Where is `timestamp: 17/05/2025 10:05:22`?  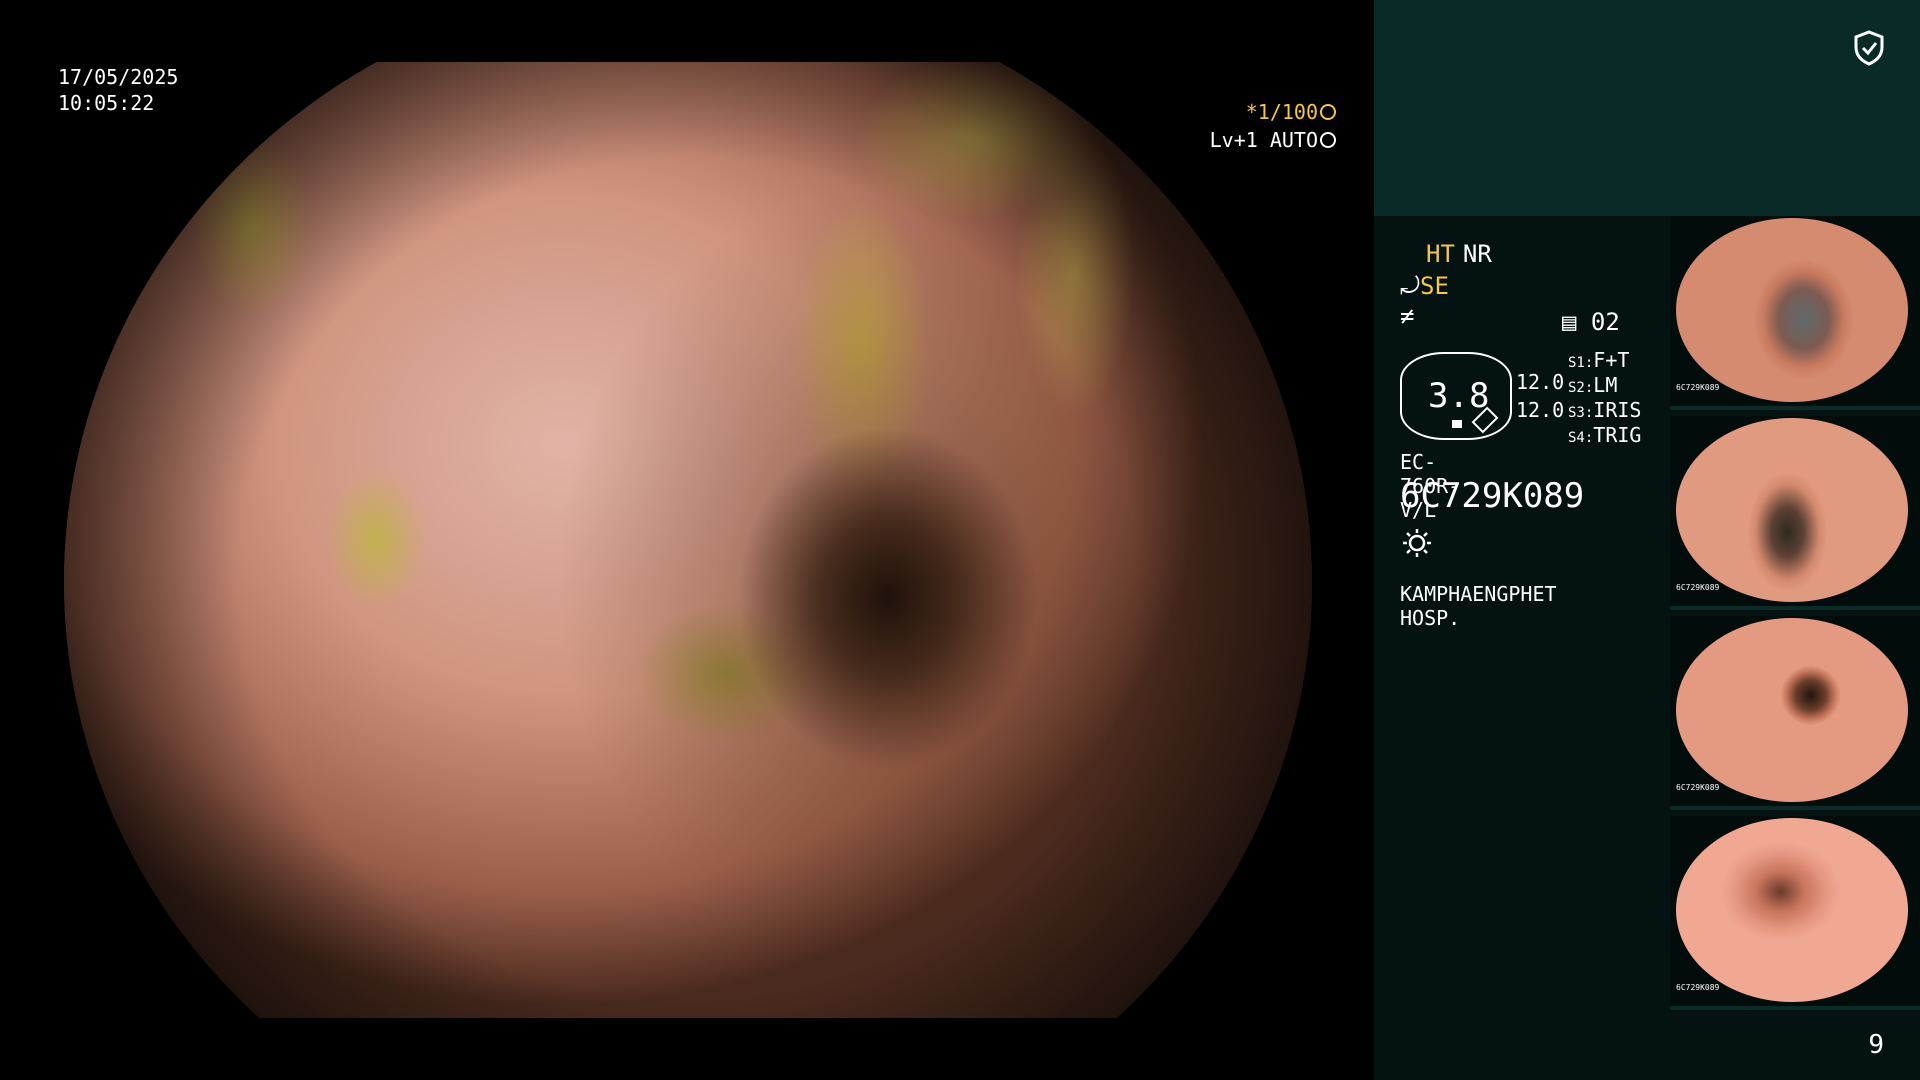
timestamp: 17/05/2025 10:05:22 is located at coordinates (118, 90).